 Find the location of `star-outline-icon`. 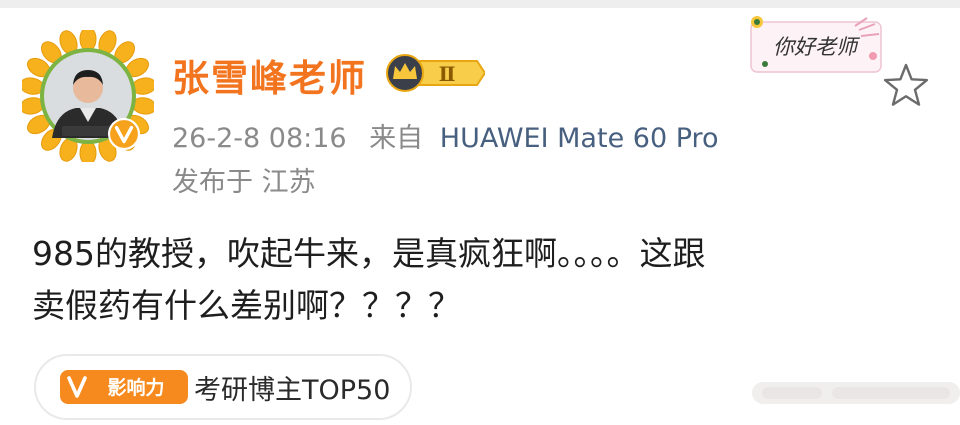

star-outline-icon is located at coordinates (906, 85).